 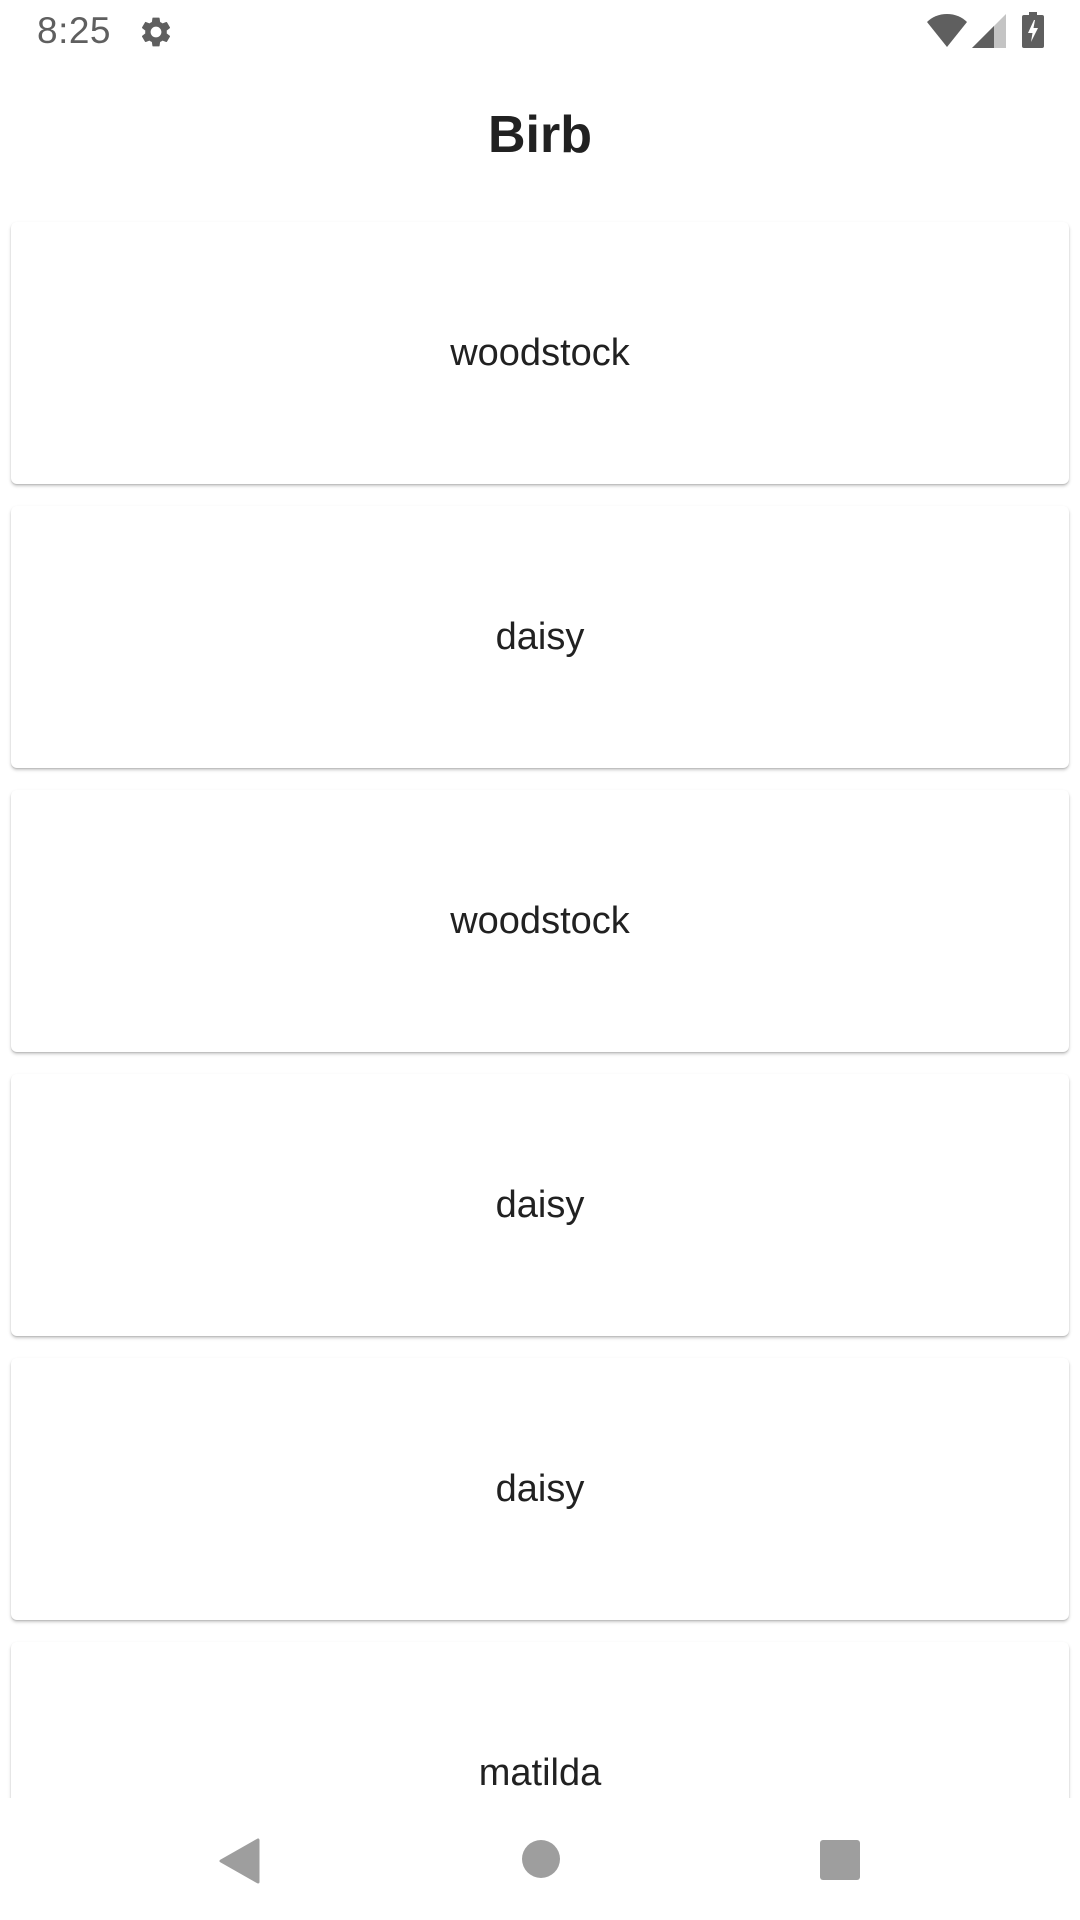 What do you see at coordinates (840, 1860) in the screenshot?
I see `recents-icon` at bounding box center [840, 1860].